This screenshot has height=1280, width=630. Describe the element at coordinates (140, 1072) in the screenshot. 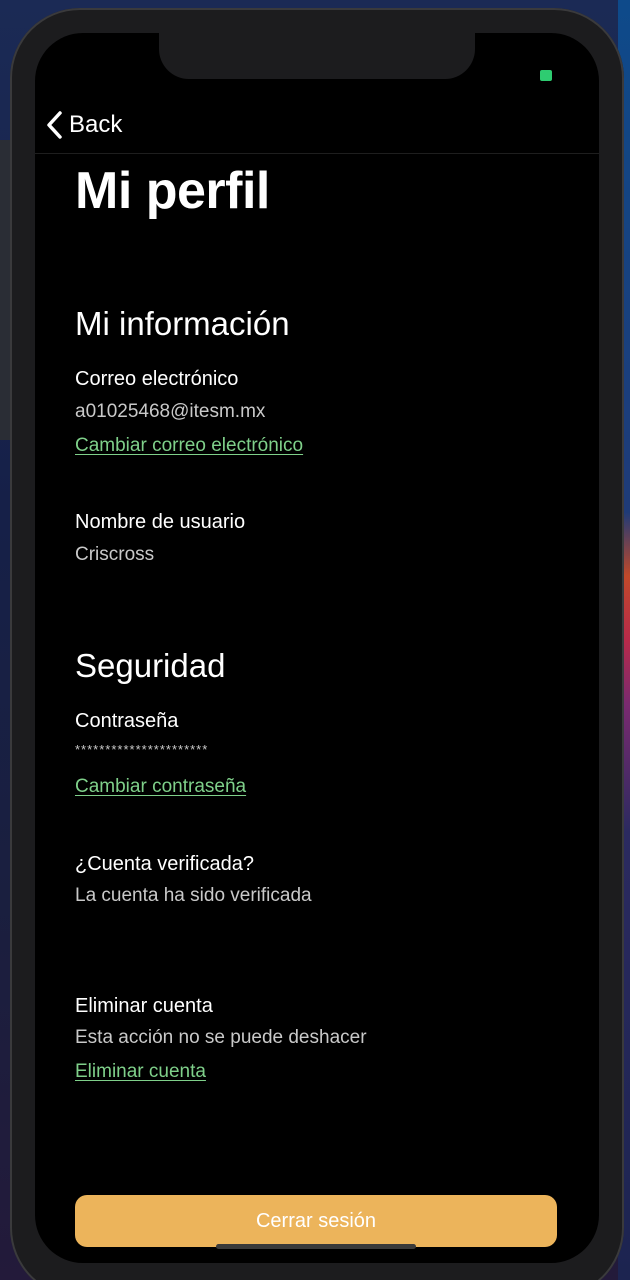

I see `delete-account-link: Eliminar cuenta` at that location.